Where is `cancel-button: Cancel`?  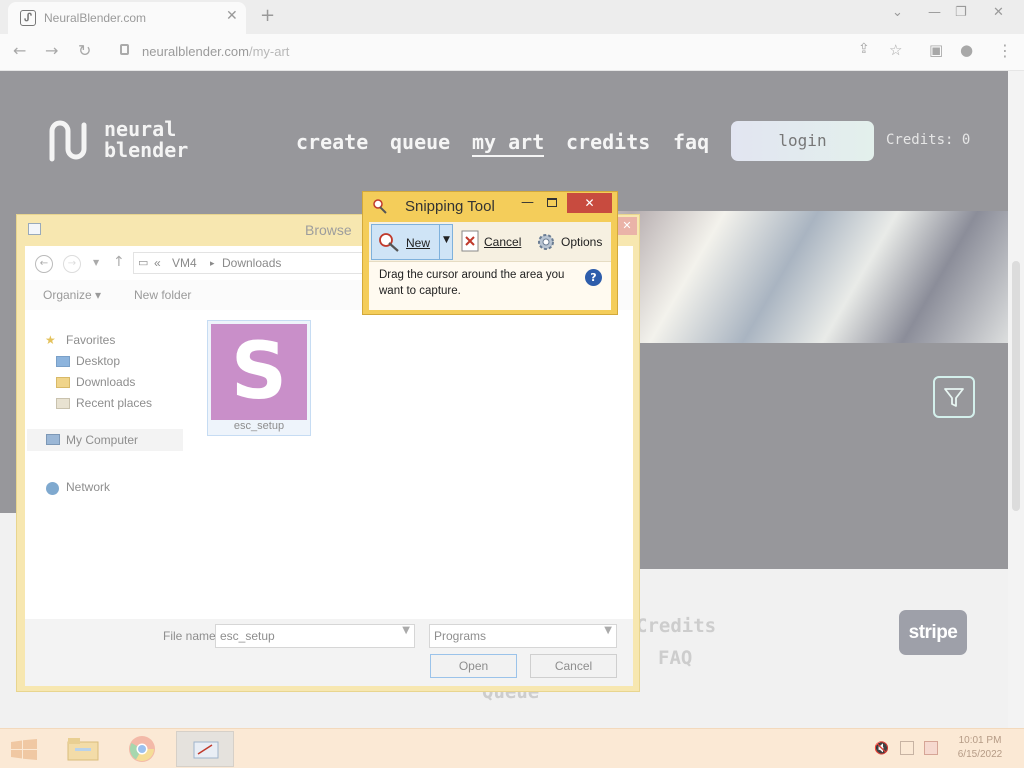
cancel-button: Cancel is located at coordinates (573, 666).